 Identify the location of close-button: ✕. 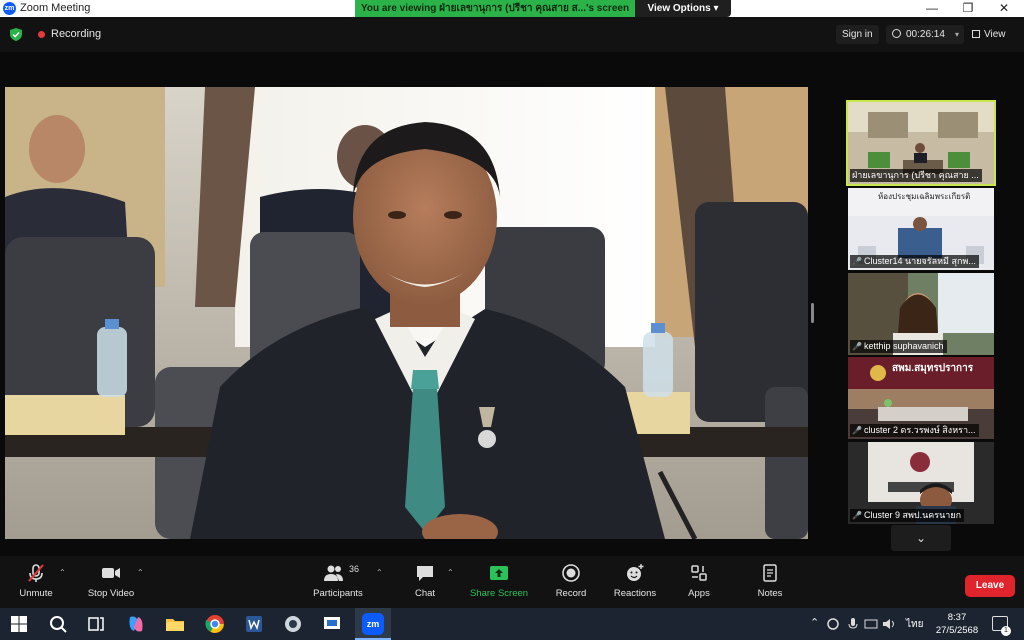
(1004, 8).